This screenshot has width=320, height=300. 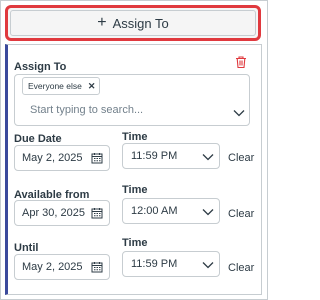 I want to click on remove-chip-icon: ✕, so click(x=92, y=86).